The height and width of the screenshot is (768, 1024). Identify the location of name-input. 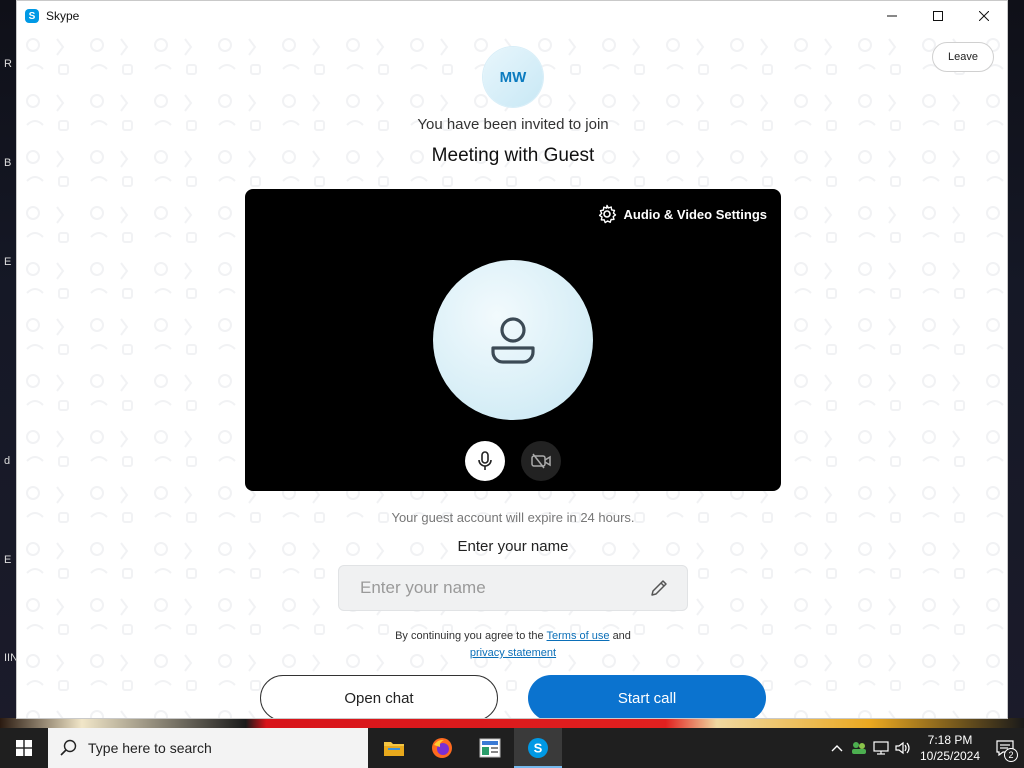
(489, 588).